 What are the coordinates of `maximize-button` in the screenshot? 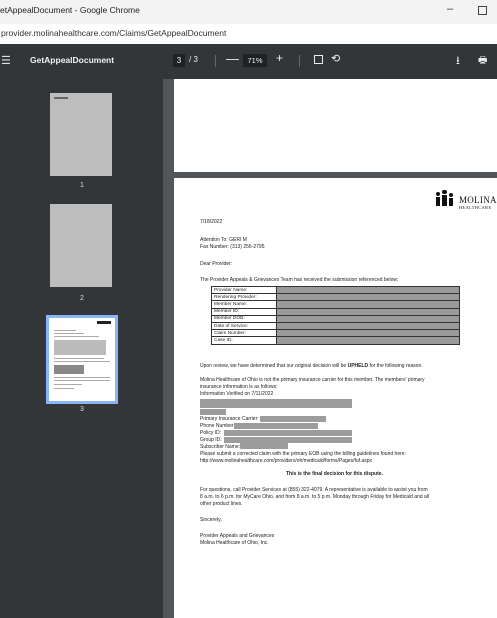 It's located at (482, 10).